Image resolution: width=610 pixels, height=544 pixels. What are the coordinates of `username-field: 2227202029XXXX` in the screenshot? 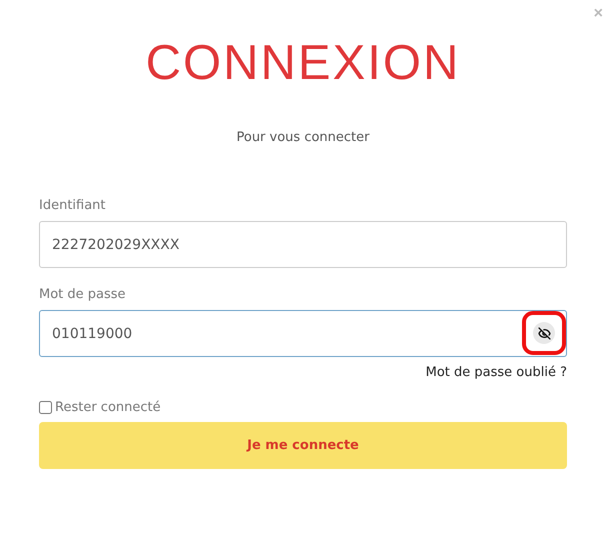 It's located at (303, 244).